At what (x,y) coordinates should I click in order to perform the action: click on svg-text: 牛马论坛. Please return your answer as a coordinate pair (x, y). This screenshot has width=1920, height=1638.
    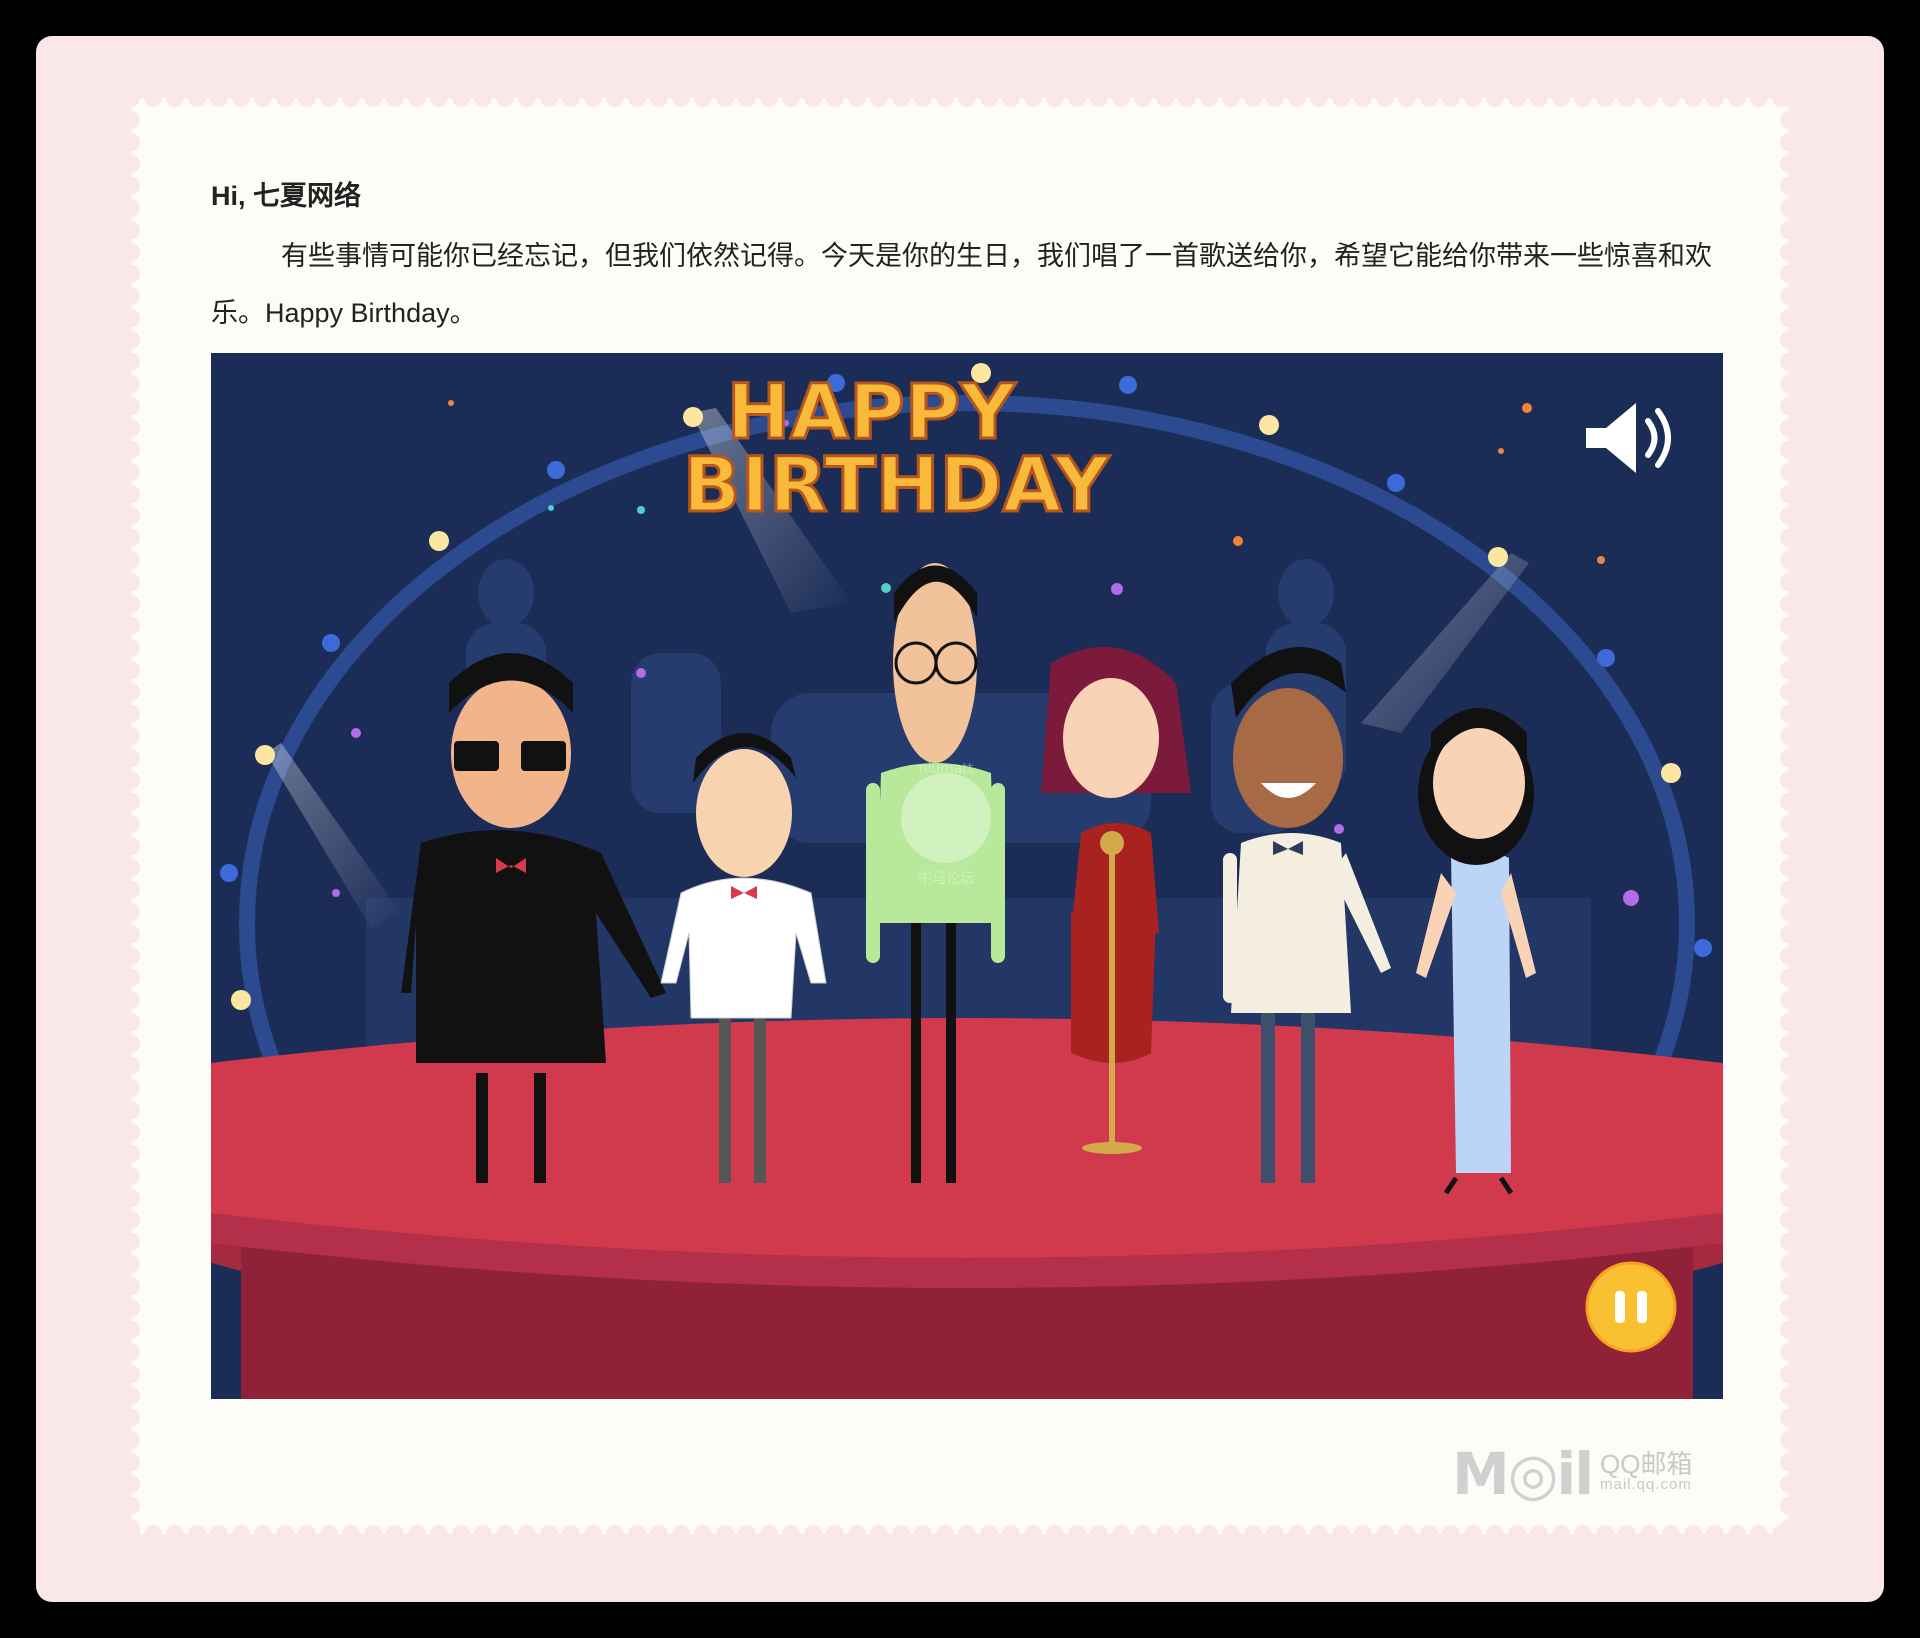
    Looking at the image, I should click on (946, 879).